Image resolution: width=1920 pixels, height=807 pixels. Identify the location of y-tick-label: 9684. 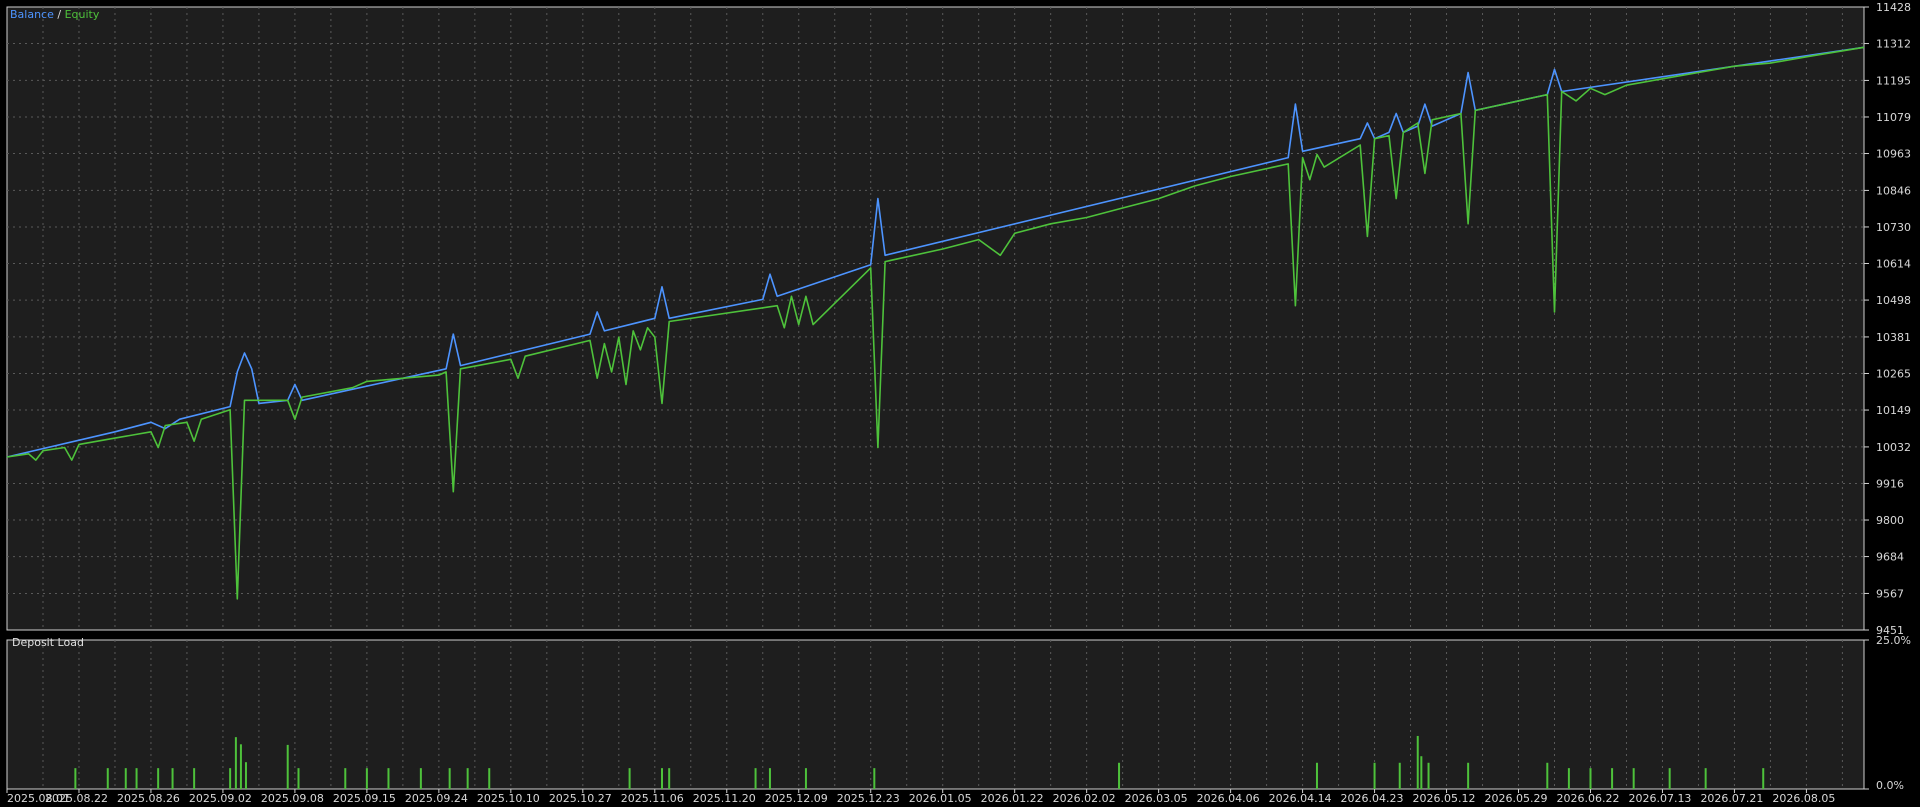
(1890, 557).